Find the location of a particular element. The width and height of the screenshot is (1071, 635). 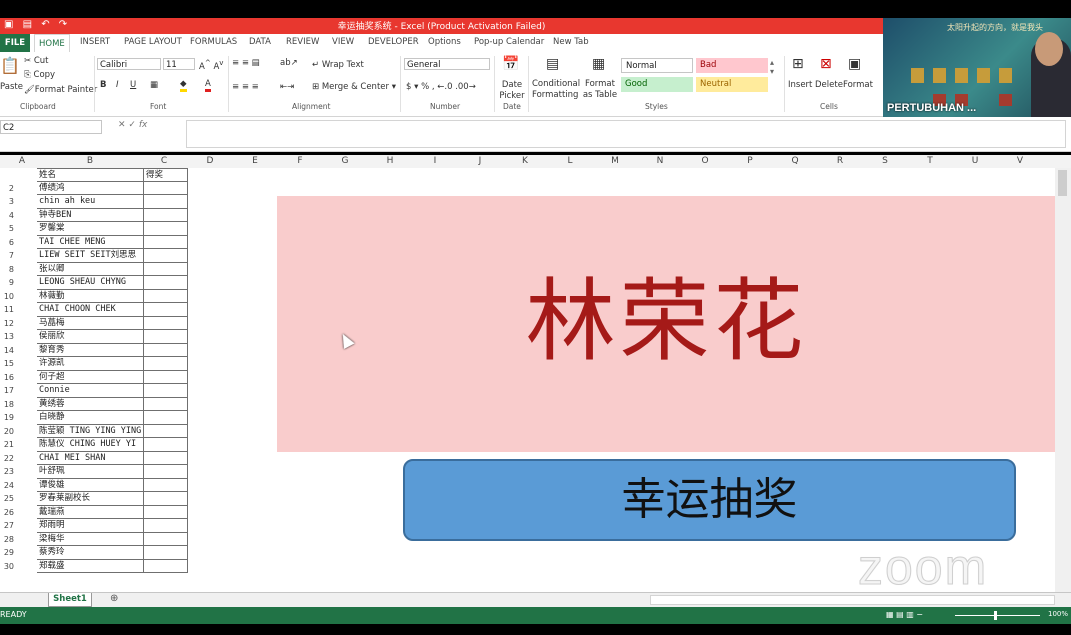

name-cell: 马蕌梅 is located at coordinates (90, 323).